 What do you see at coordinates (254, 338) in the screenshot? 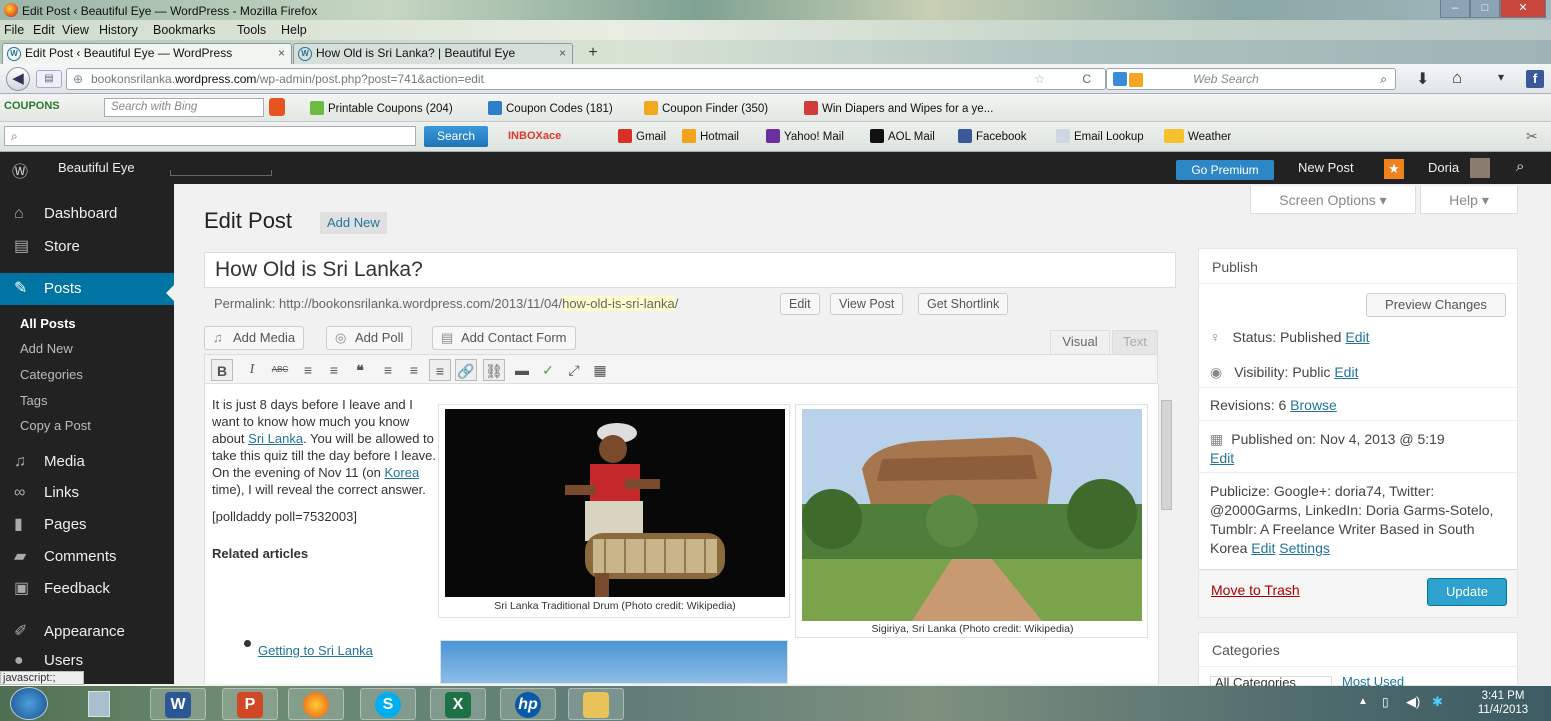
I see `add-media-button: ♫ Add Media` at bounding box center [254, 338].